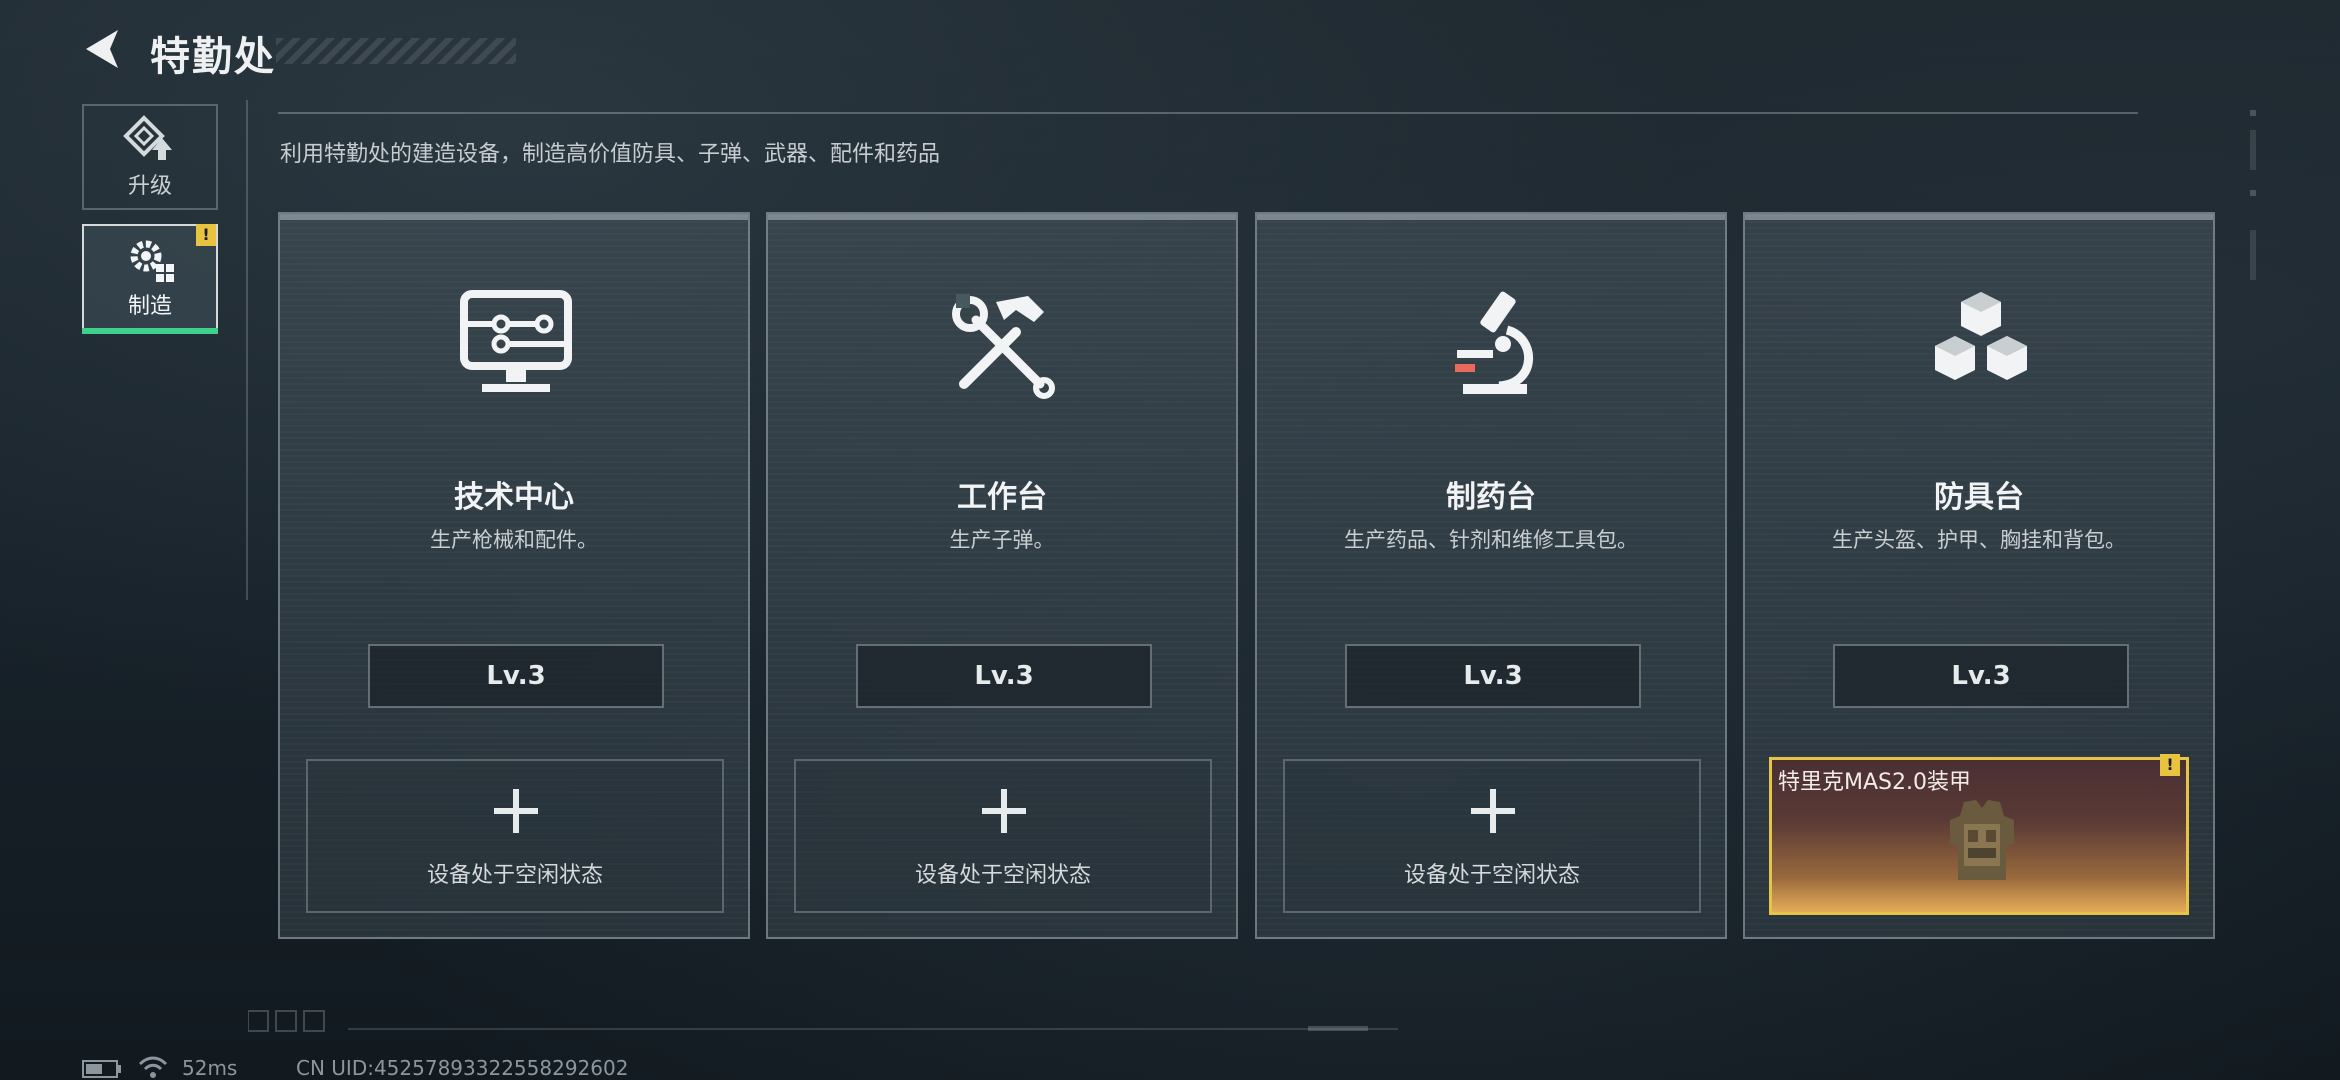 The width and height of the screenshot is (2340, 1080). Describe the element at coordinates (1002, 540) in the screenshot. I see `card-description: 生产子弹。` at that location.